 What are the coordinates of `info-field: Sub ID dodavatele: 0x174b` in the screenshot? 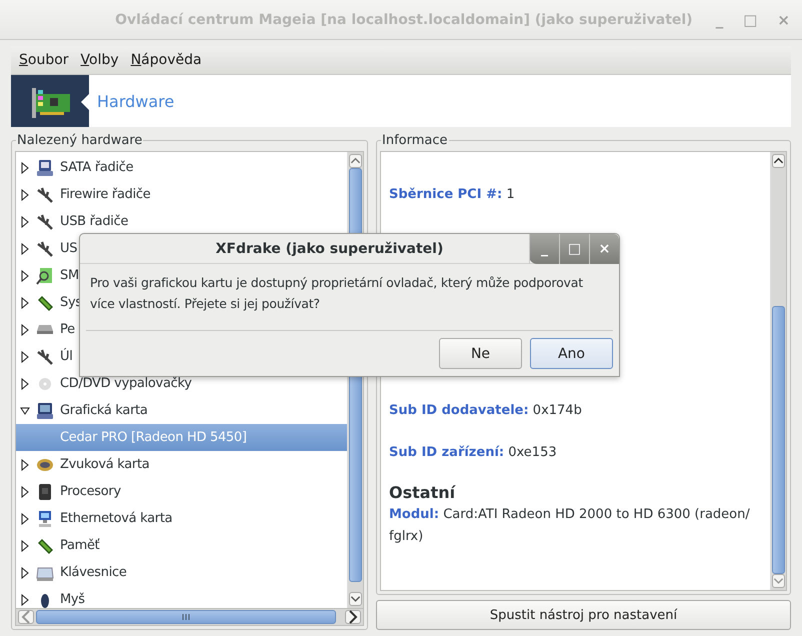 It's located at (575, 411).